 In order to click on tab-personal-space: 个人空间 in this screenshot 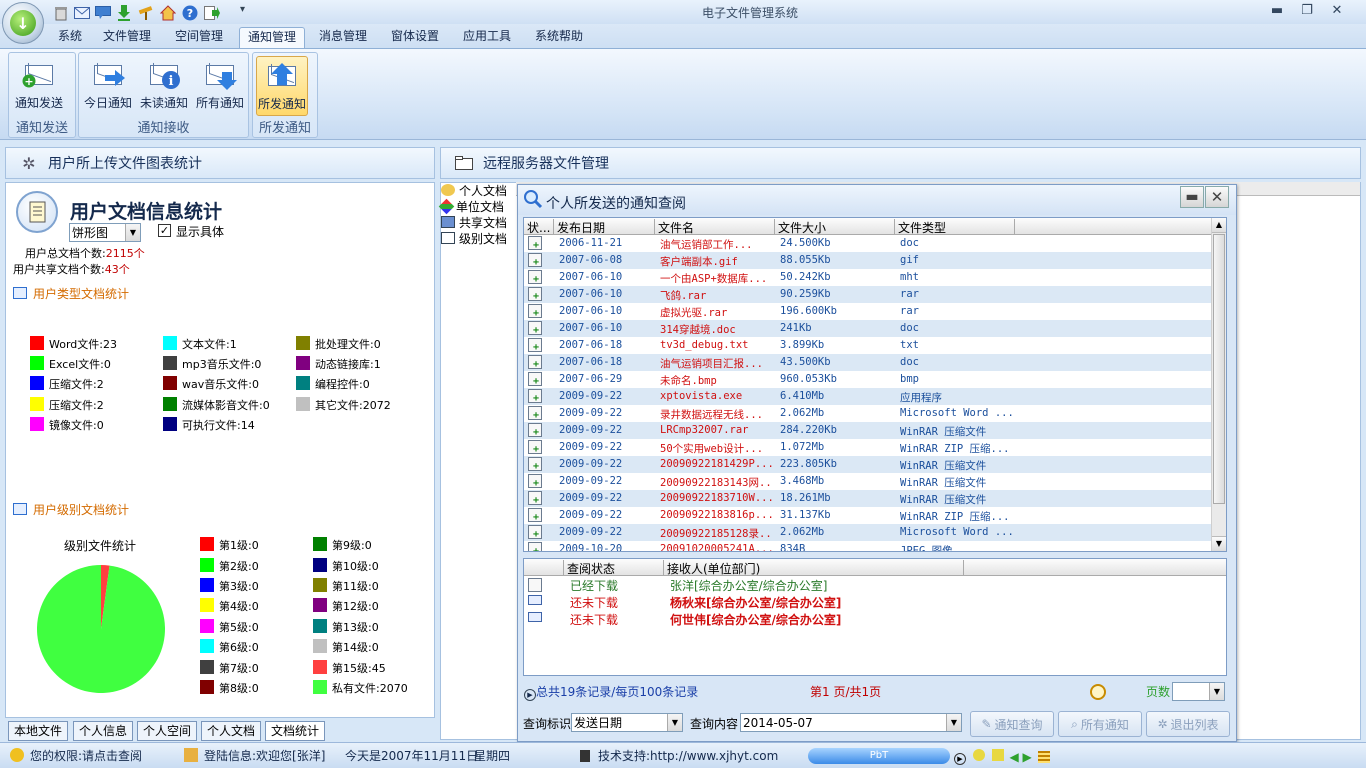, I will do `click(167, 731)`.